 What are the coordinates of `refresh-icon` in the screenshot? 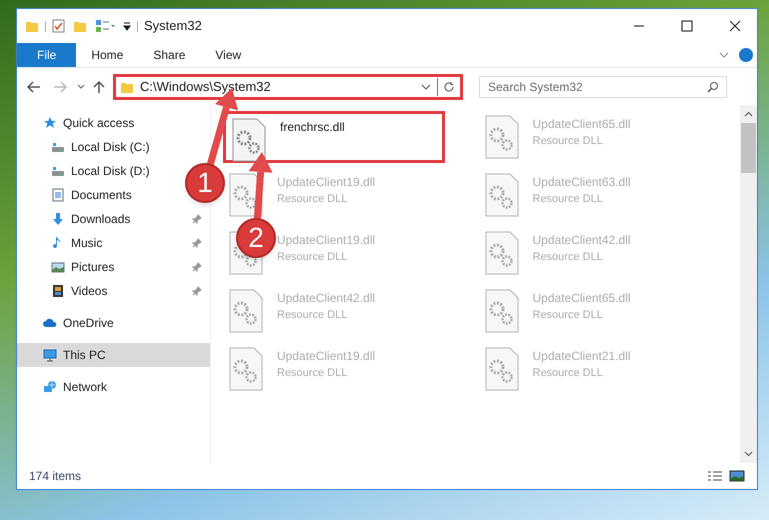 It's located at (449, 86).